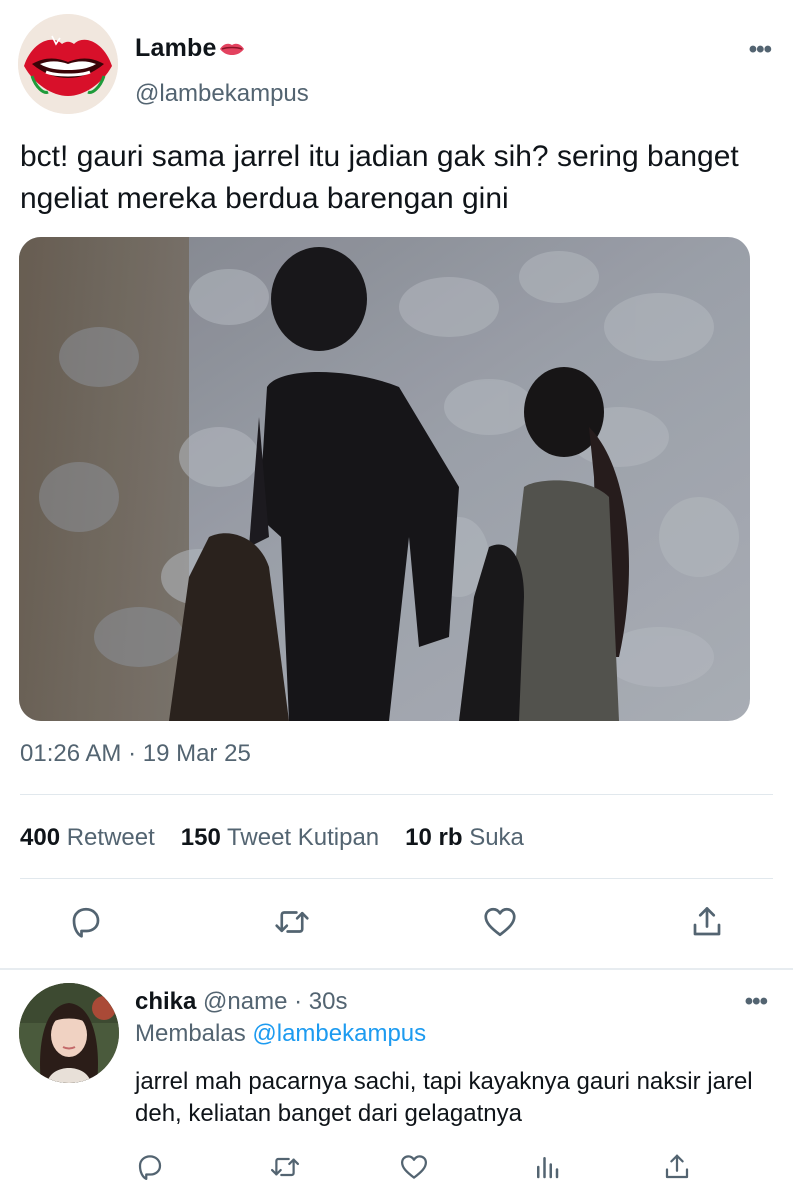 Image resolution: width=793 pixels, height=1200 pixels. I want to click on reply-author-handle: @name, so click(245, 1001).